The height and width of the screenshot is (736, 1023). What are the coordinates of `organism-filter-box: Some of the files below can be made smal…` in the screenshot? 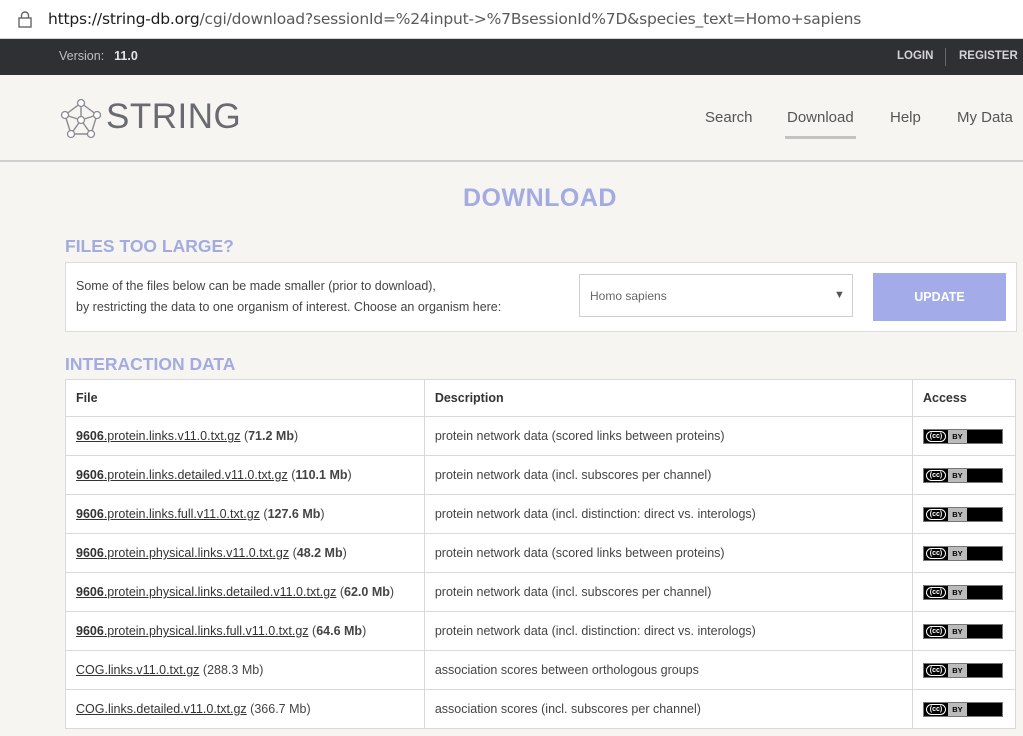 It's located at (541, 297).